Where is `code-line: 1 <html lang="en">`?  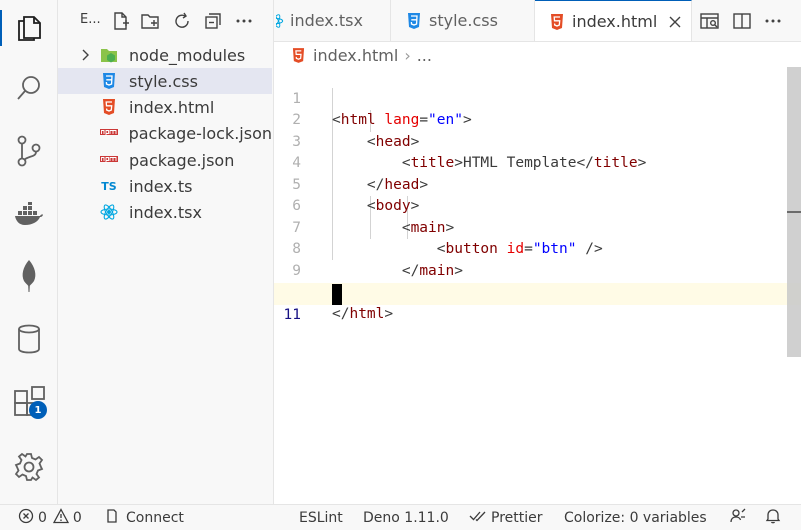 code-line: 1 <html lang="en"> is located at coordinates (537, 98).